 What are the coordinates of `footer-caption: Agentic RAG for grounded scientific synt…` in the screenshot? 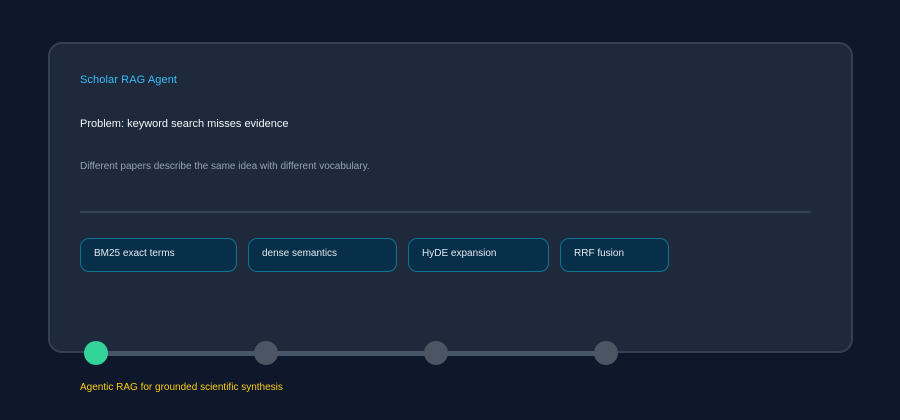 It's located at (181, 387).